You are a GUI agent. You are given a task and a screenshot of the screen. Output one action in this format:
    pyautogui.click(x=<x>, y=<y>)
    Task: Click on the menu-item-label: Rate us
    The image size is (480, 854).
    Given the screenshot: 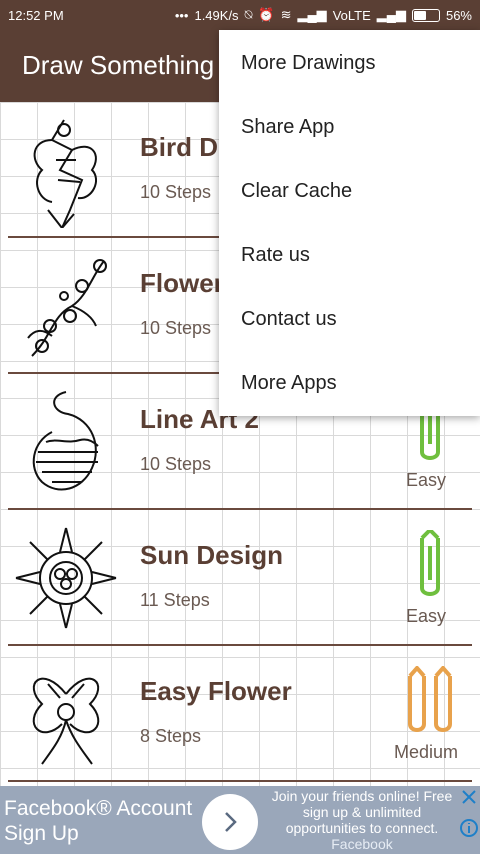 What is the action you would take?
    pyautogui.click(x=275, y=255)
    